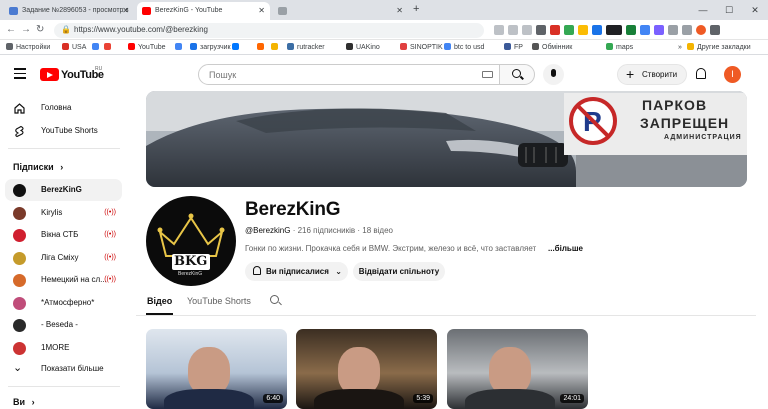  Describe the element at coordinates (421, 47) in the screenshot. I see `bookmark-item: SINOPTIK` at that location.